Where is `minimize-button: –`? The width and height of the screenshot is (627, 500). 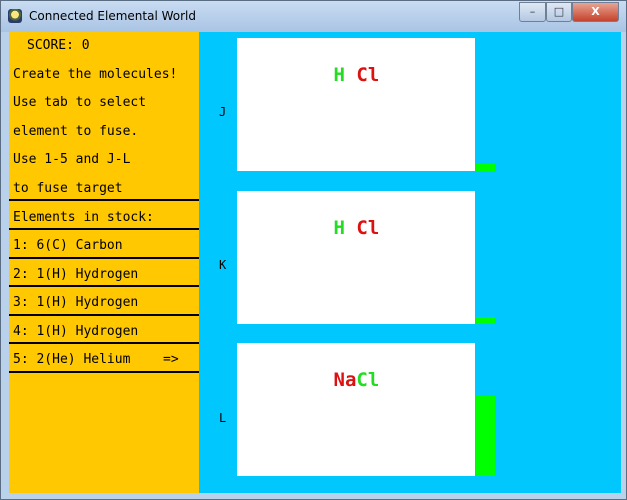 minimize-button: – is located at coordinates (532, 12).